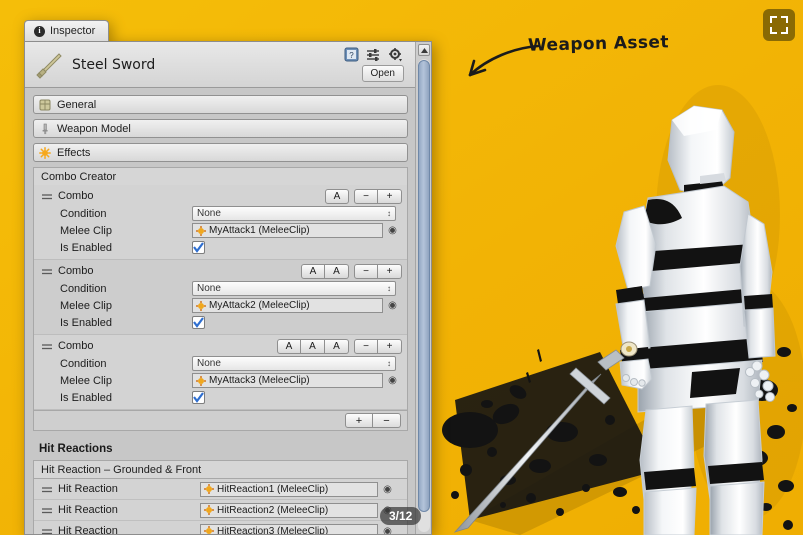 This screenshot has height=535, width=803. I want to click on hit-reaction-label: Hit Reaction, so click(88, 510).